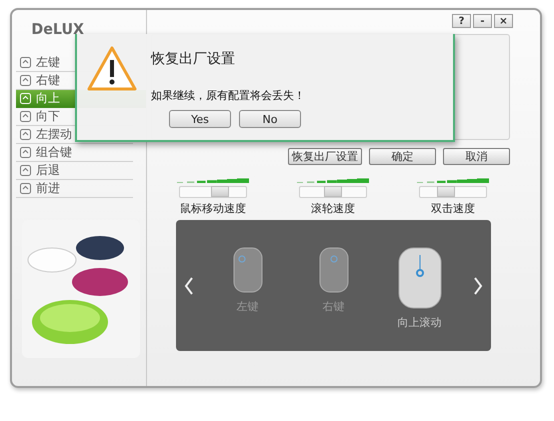  I want to click on chevron-right-icon, so click(478, 285).